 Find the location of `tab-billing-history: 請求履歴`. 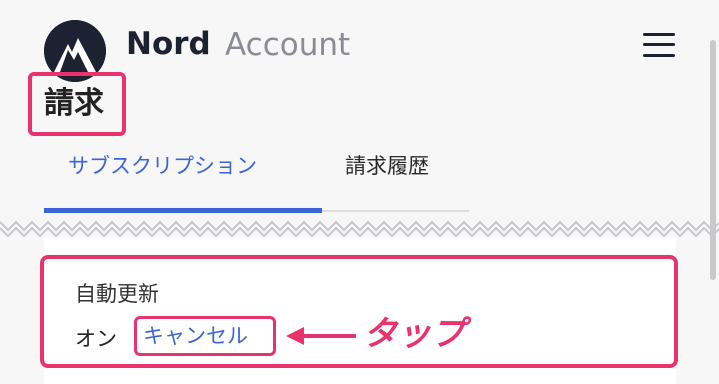

tab-billing-history: 請求履歴 is located at coordinates (387, 165).